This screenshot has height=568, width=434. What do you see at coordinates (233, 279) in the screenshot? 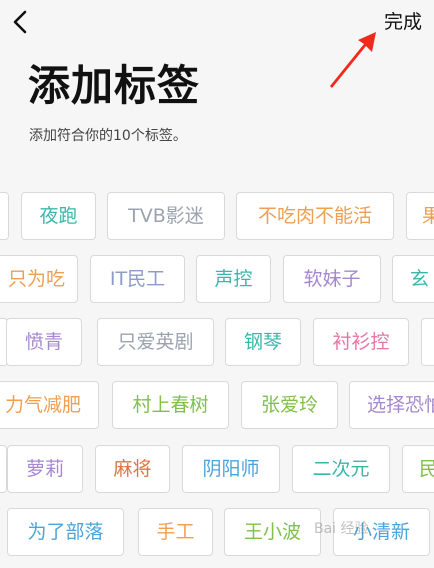
I see `tag-chip: 声控` at bounding box center [233, 279].